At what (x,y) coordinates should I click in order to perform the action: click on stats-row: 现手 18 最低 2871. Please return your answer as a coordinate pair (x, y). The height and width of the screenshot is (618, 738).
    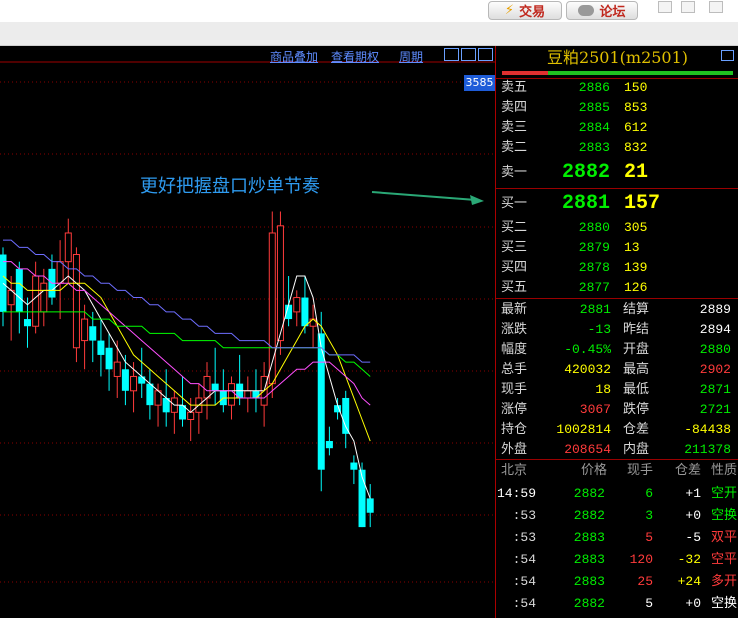
    Looking at the image, I should click on (617, 390).